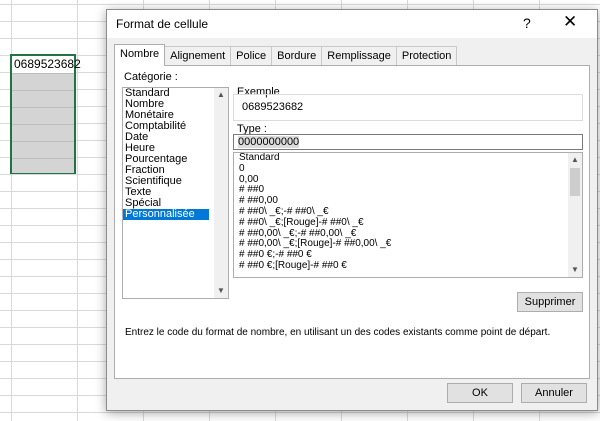 This screenshot has height=421, width=600. Describe the element at coordinates (162, 24) in the screenshot. I see `dialog-title: Format de cellule` at that location.